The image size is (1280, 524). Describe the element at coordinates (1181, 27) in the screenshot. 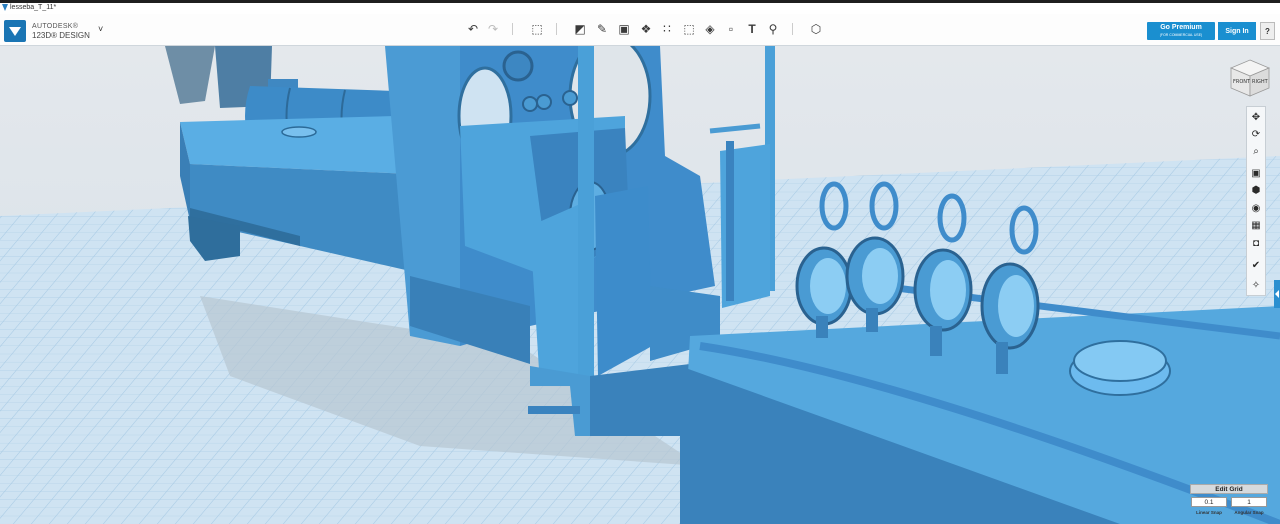

I see `go-premium-label: Go Premium` at that location.